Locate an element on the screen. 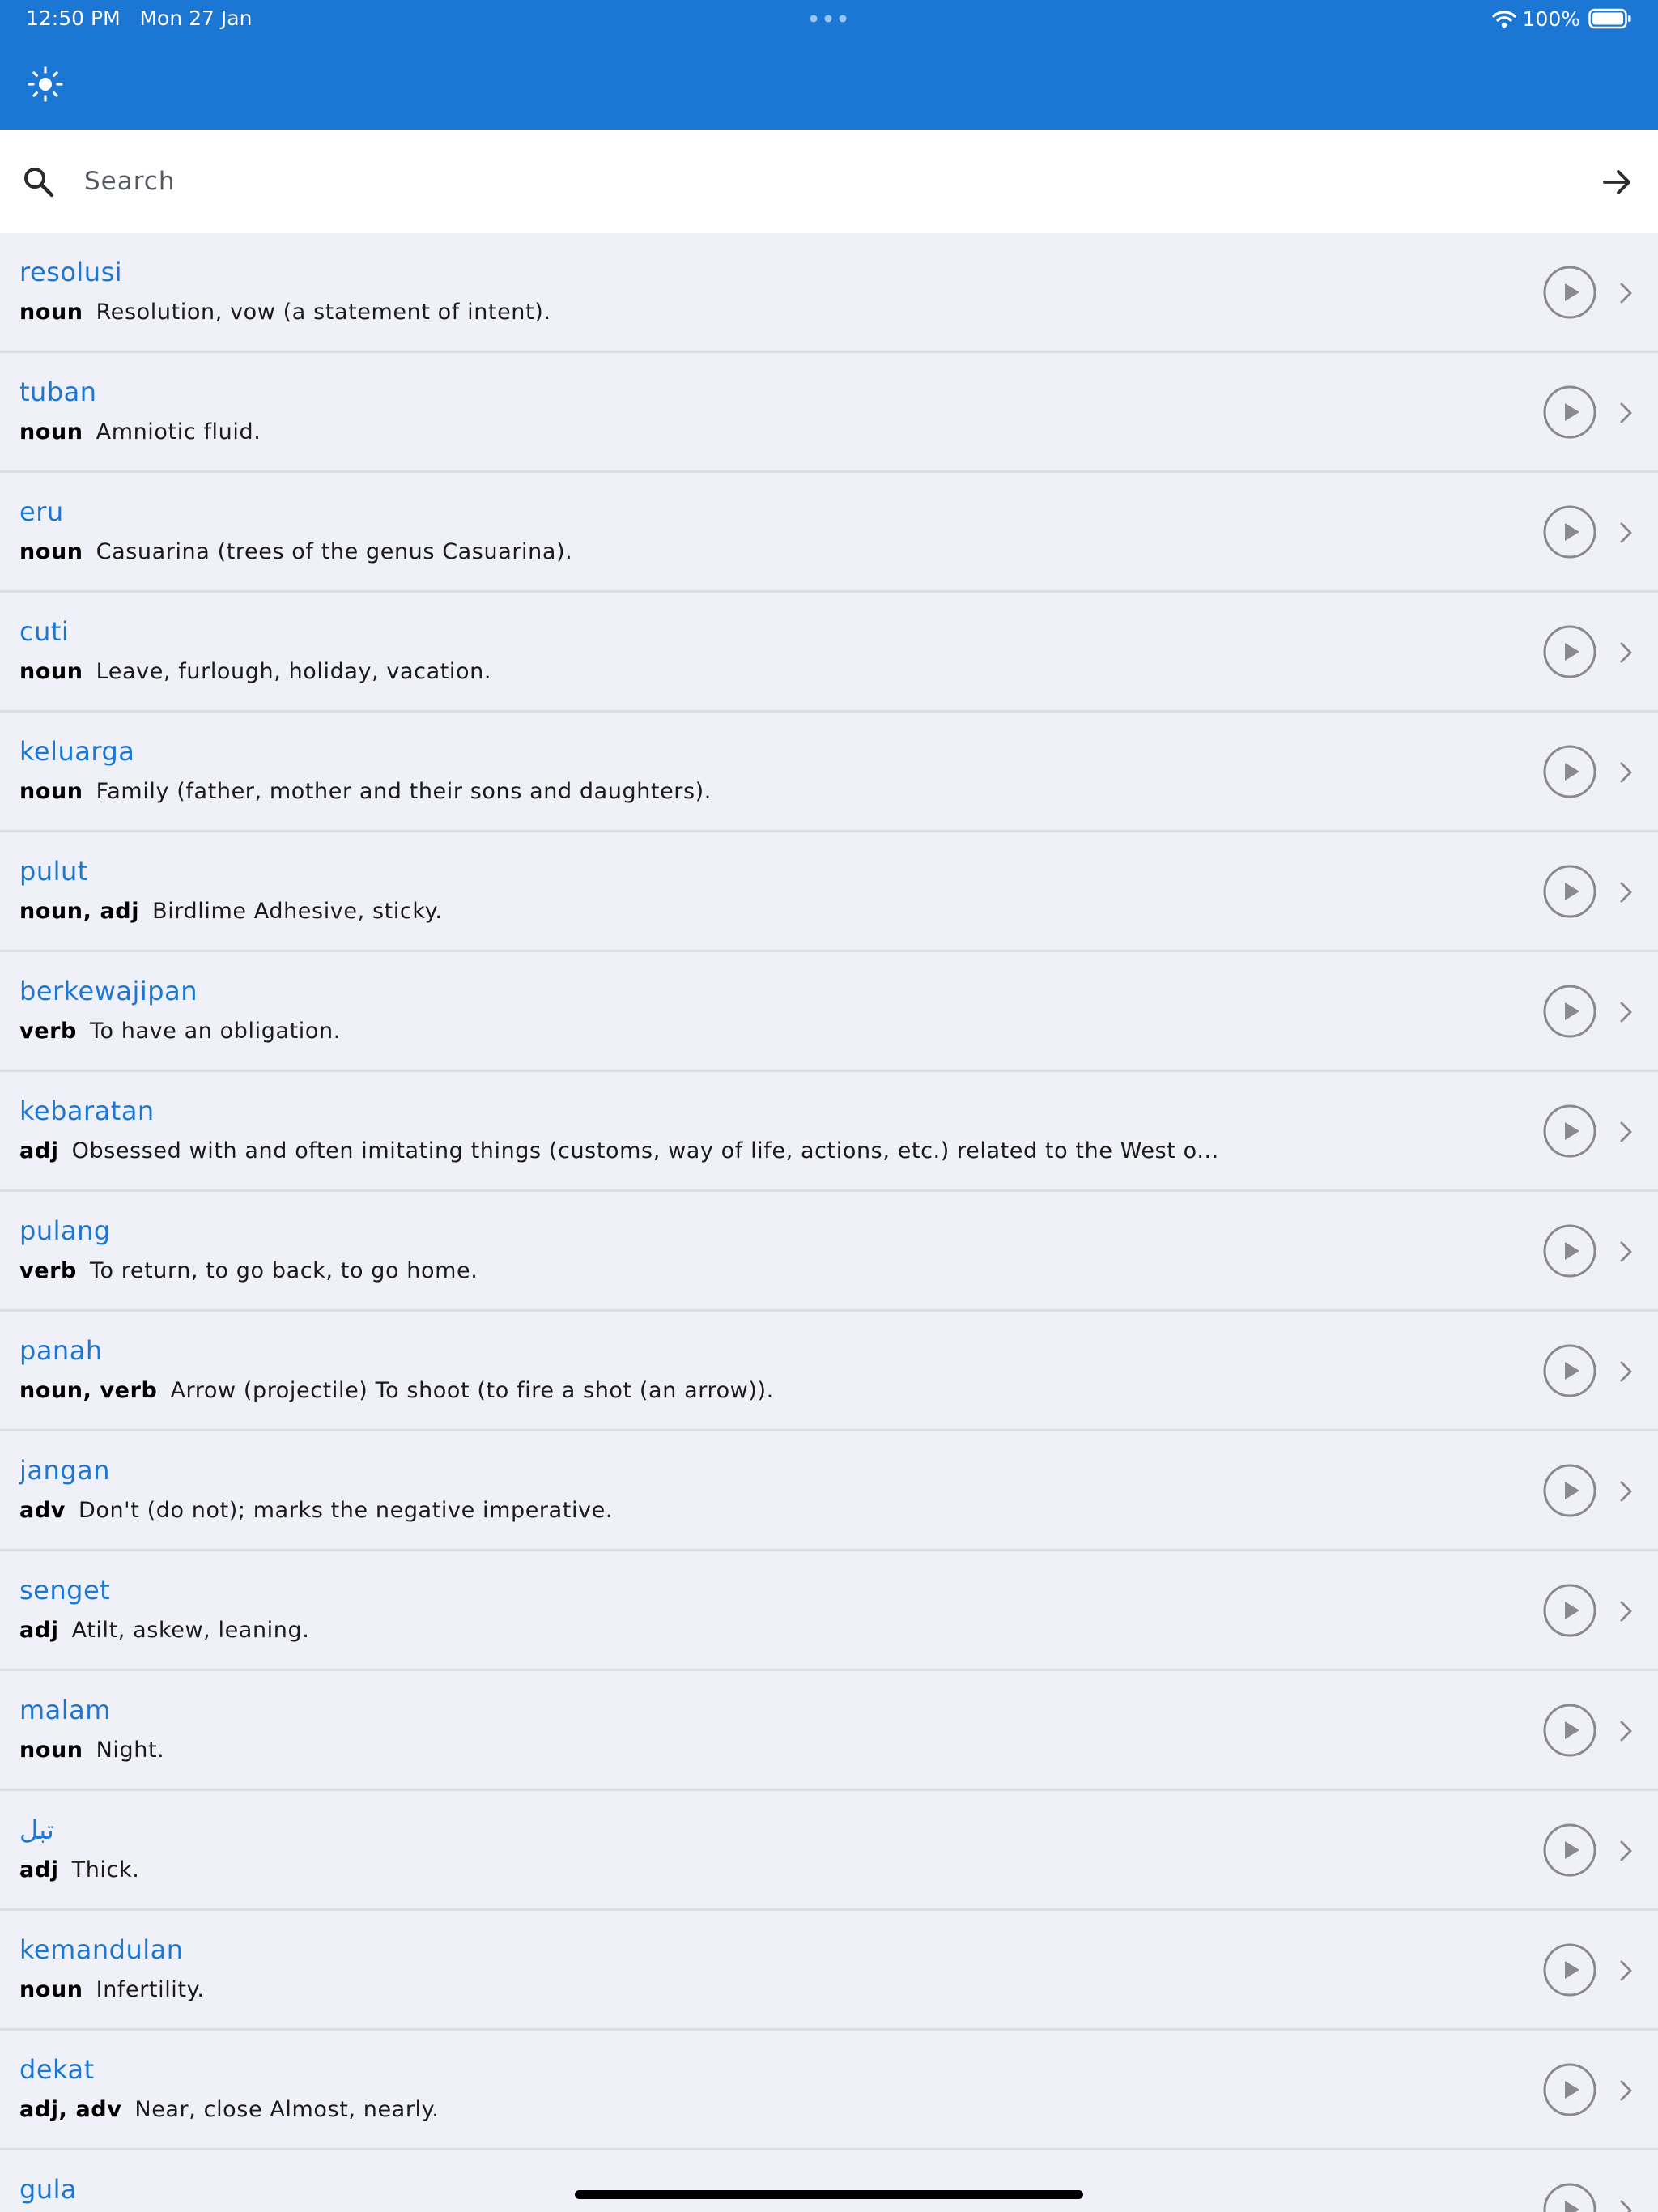  entry-word: pulang is located at coordinates (65, 1230).